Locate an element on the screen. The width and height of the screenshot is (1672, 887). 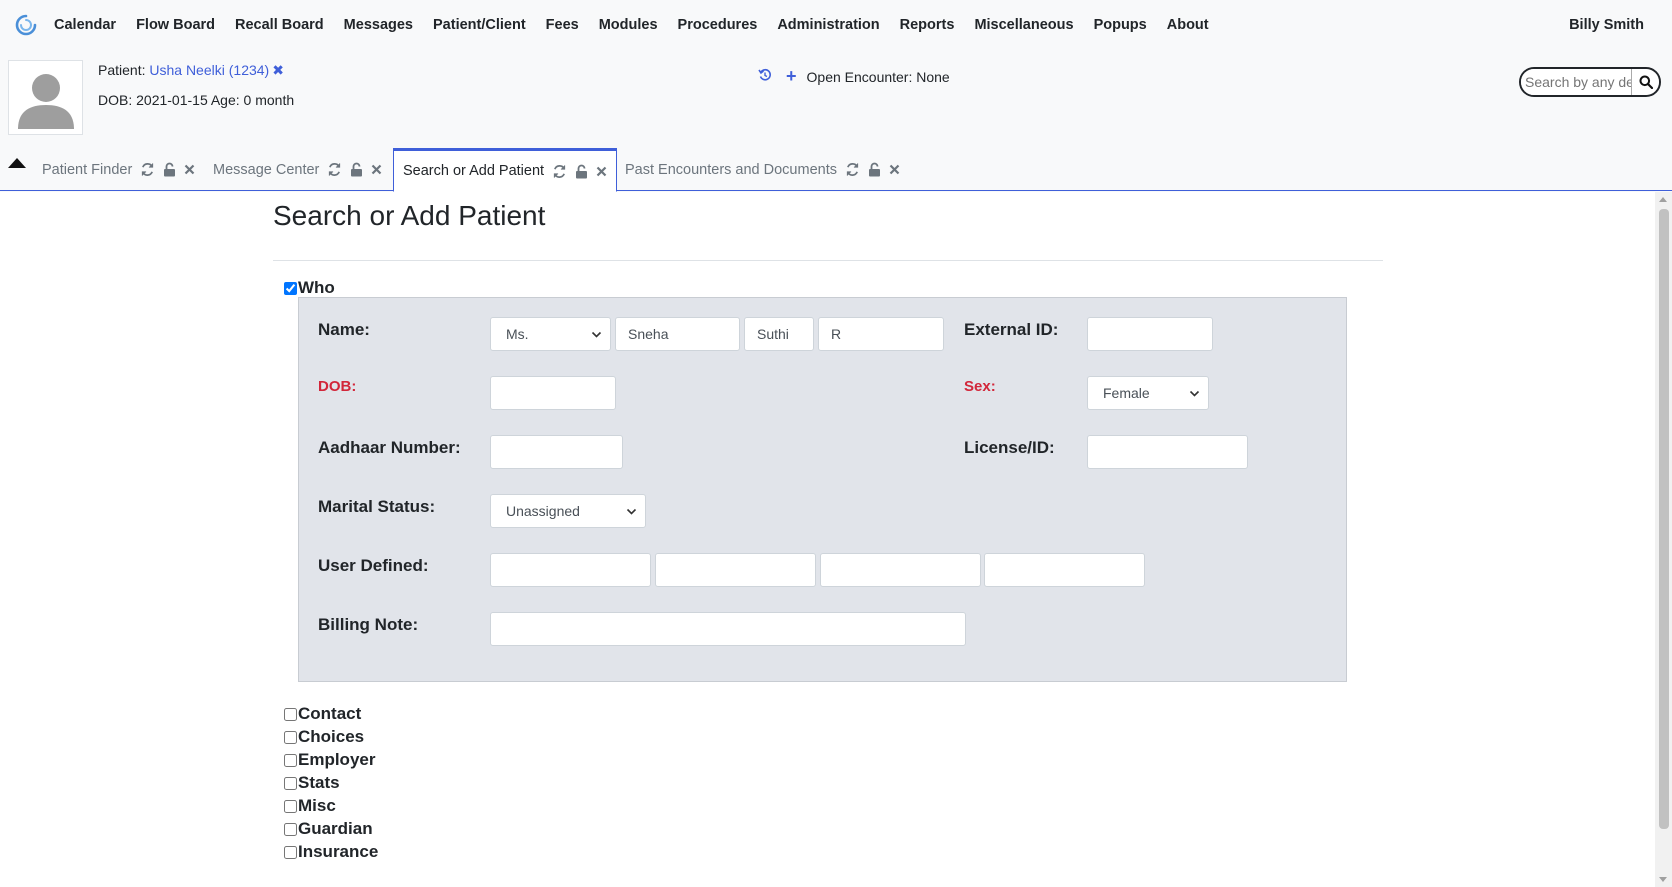
sex-select: Female is located at coordinates (1148, 393).